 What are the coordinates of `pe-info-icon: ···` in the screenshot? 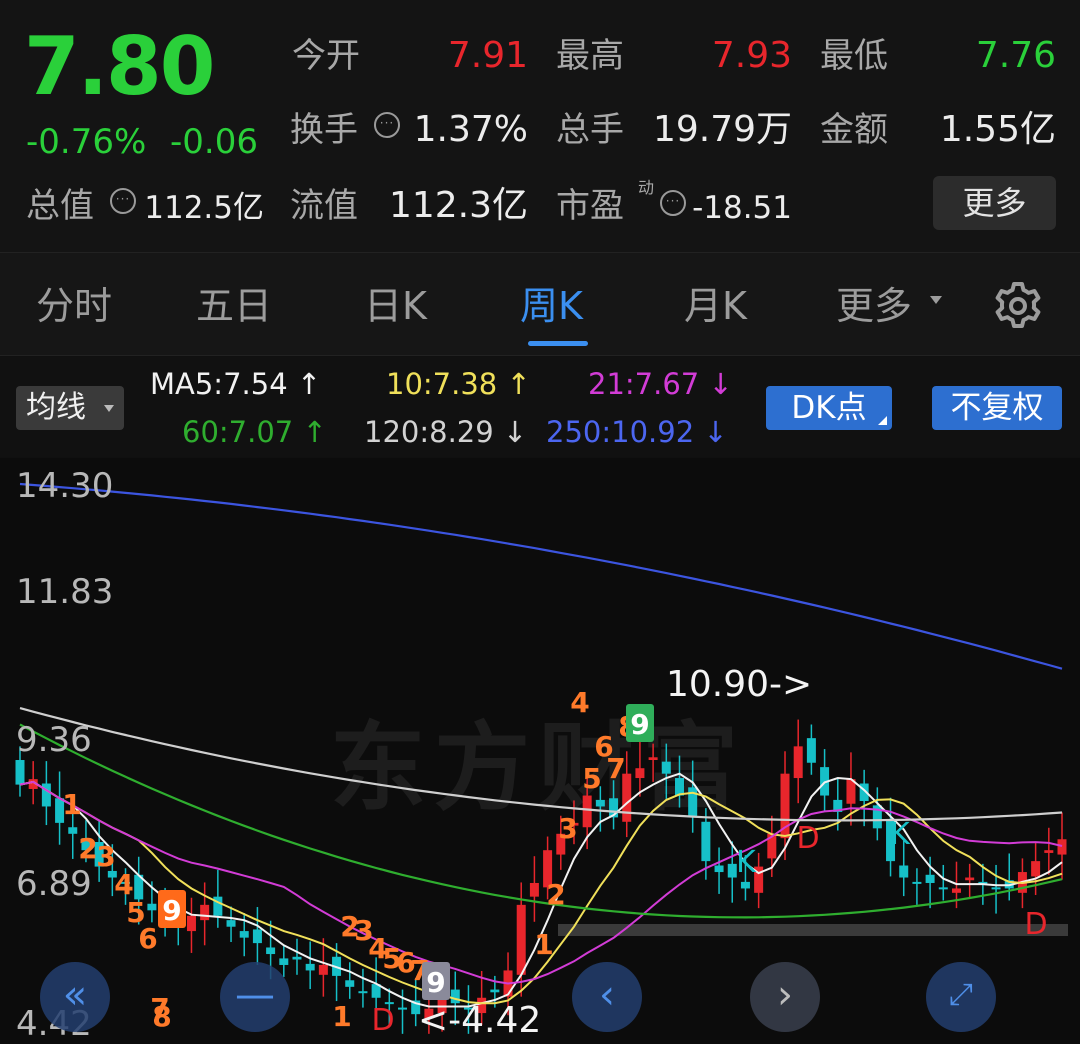 It's located at (673, 203).